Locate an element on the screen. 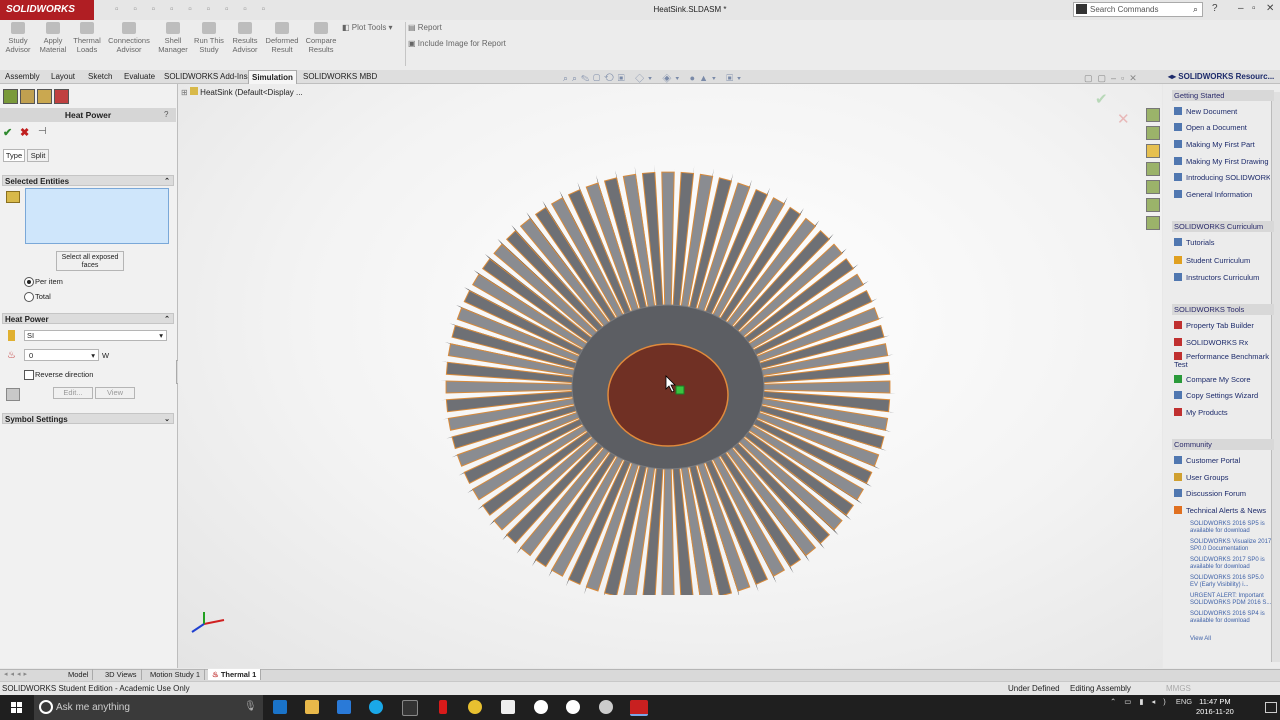 The width and height of the screenshot is (1280, 720). tab-addins: SOLIDWORKS Add-Ins is located at coordinates (206, 76).